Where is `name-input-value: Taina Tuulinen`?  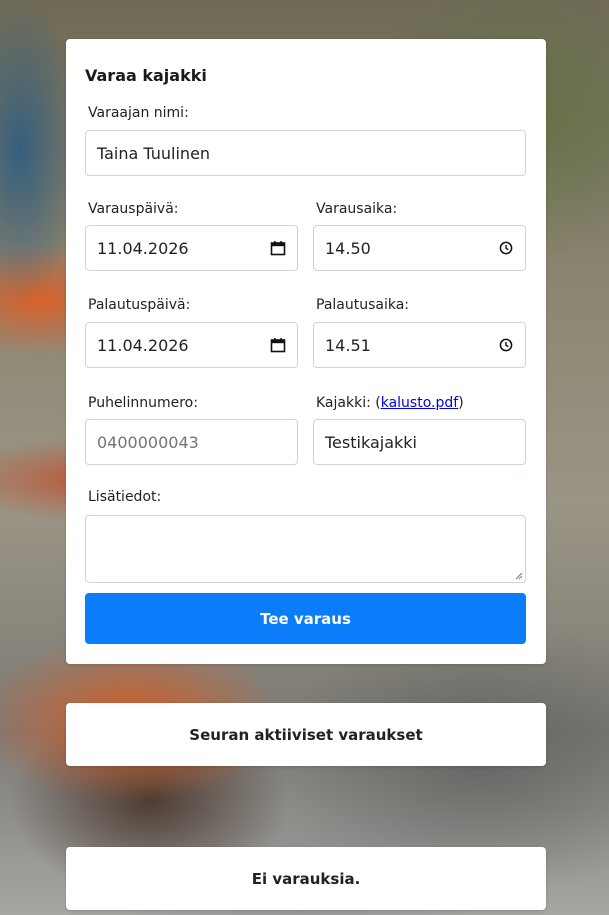 name-input-value: Taina Tuulinen is located at coordinates (154, 153).